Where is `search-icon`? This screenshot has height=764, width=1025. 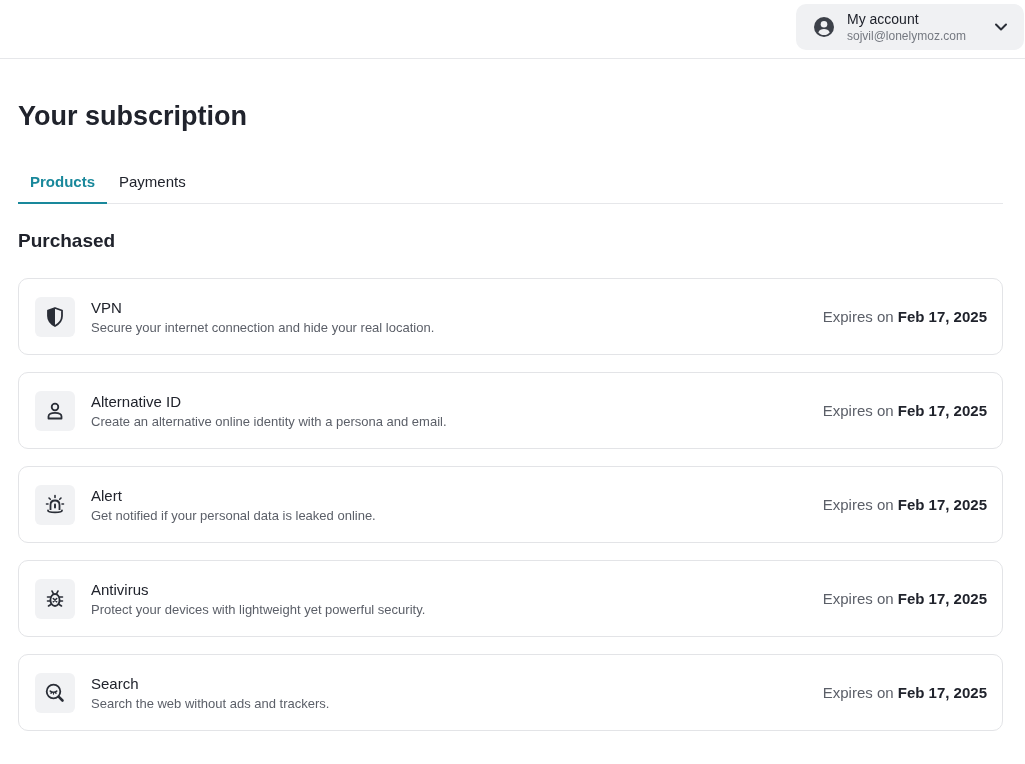
search-icon is located at coordinates (55, 692).